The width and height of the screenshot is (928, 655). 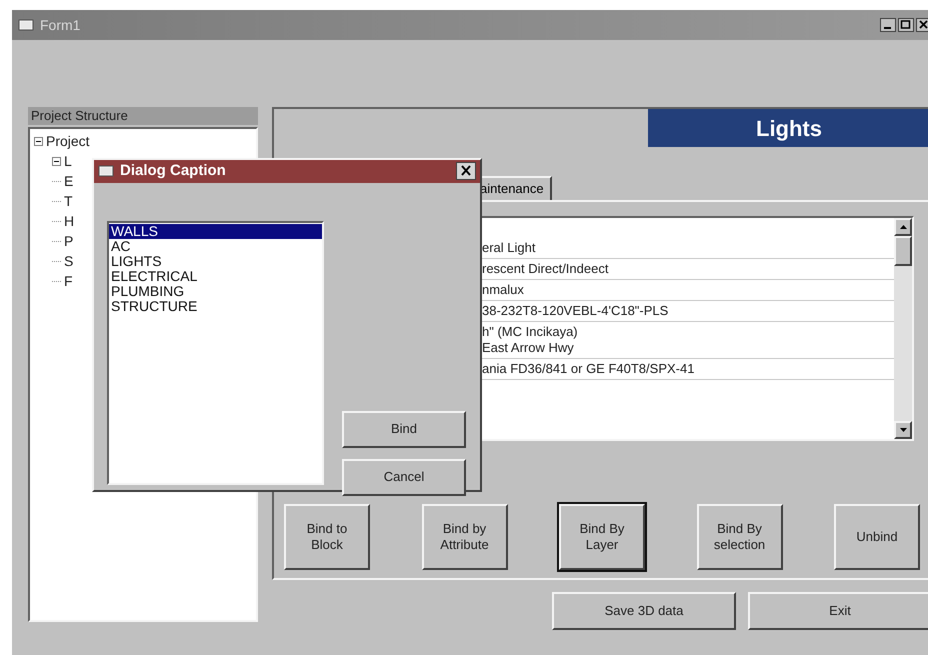 I want to click on push-button: Unbind, so click(x=877, y=537).